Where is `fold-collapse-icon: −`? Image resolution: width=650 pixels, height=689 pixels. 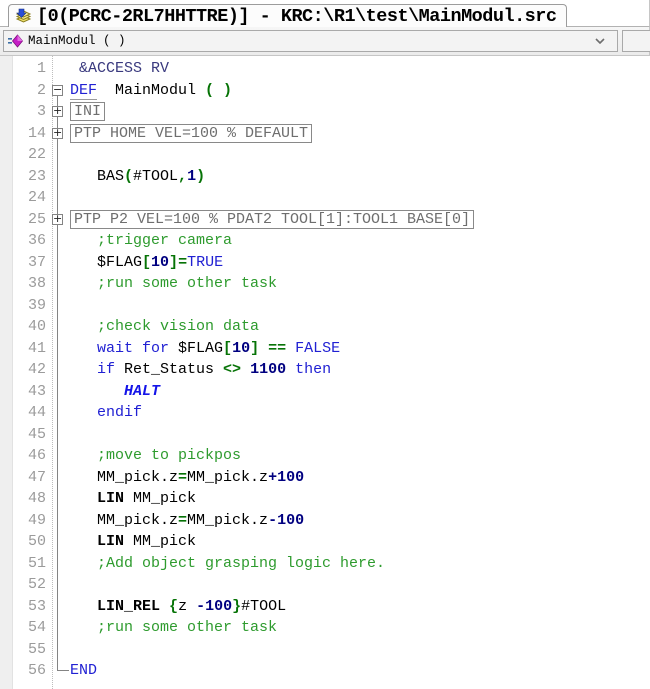
fold-collapse-icon: − is located at coordinates (57, 90).